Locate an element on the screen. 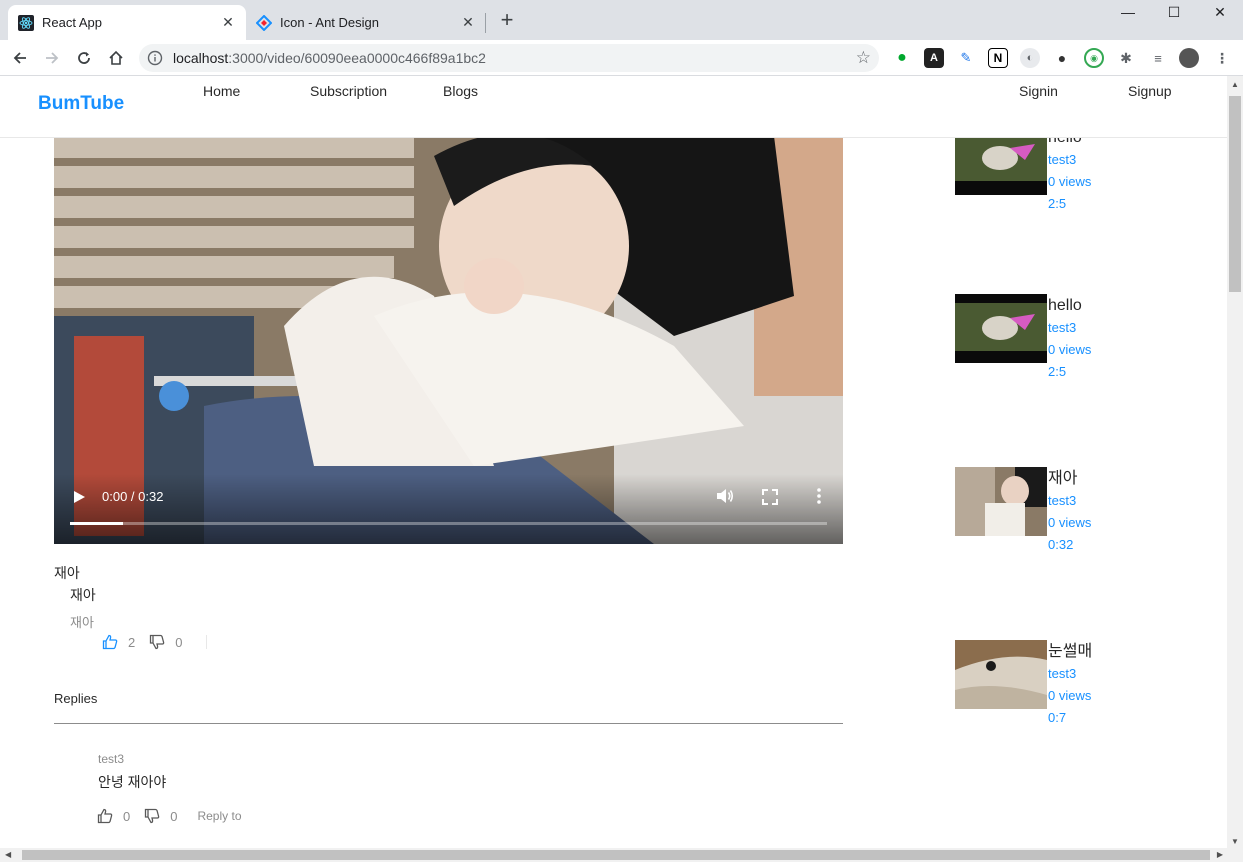 The image size is (1243, 862). video-controls is located at coordinates (448, 509).